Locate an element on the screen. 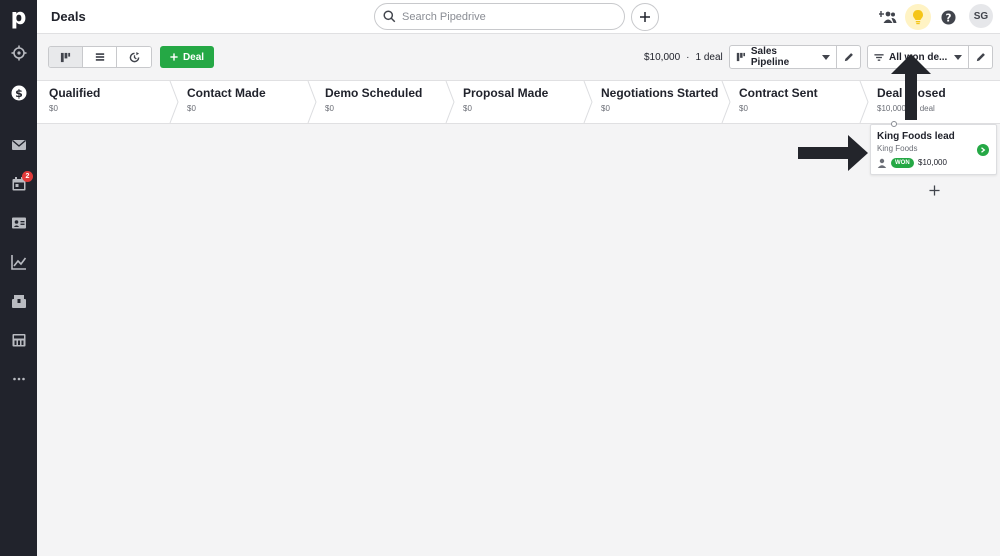 This screenshot has width=1000, height=556. sidebar-item-activities: 2 is located at coordinates (18, 184).